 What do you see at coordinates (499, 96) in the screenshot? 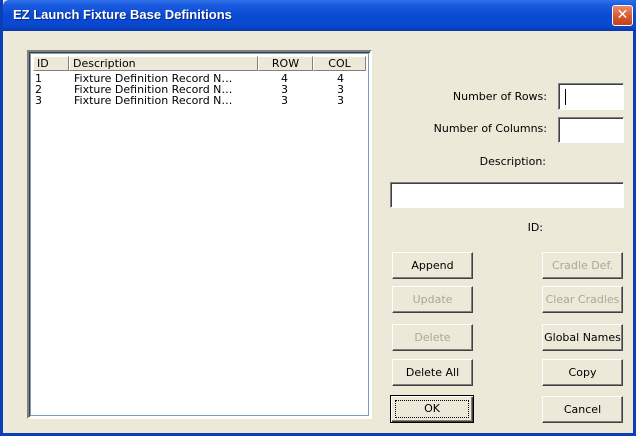
I see `rows-label: Number of Rows:` at bounding box center [499, 96].